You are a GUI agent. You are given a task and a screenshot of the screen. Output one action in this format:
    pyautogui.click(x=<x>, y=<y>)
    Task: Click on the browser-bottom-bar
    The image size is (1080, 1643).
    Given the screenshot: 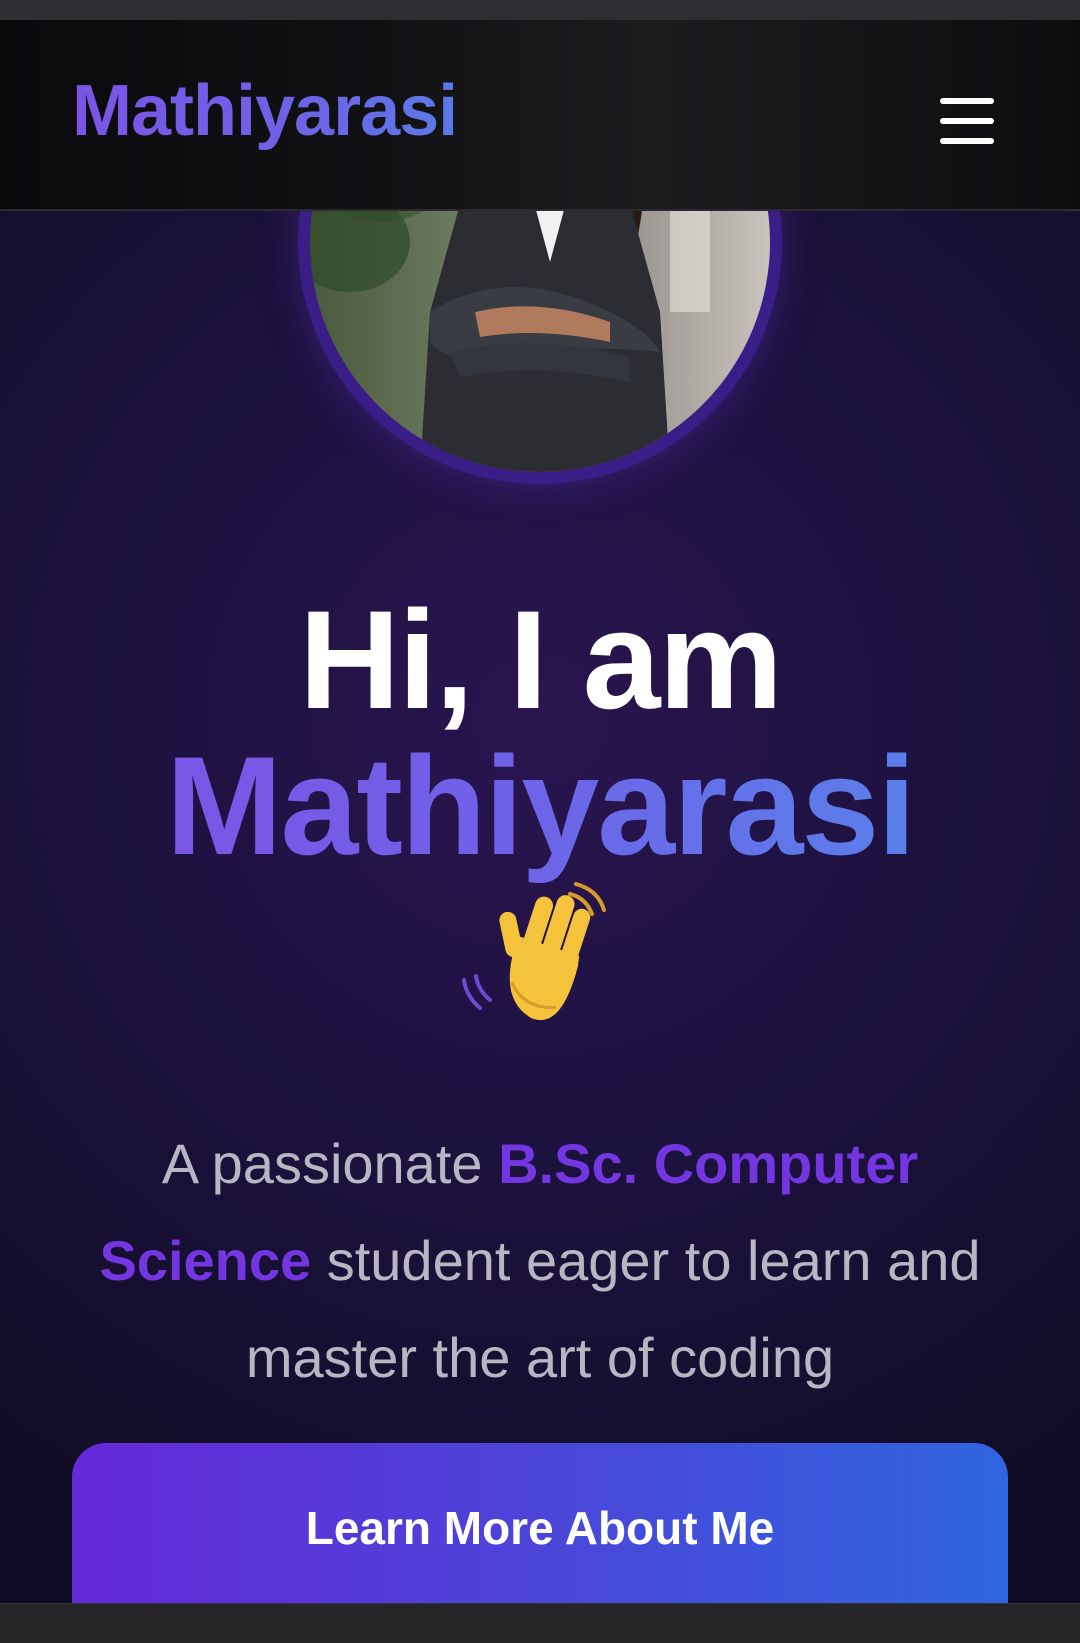 What is the action you would take?
    pyautogui.click(x=540, y=1623)
    